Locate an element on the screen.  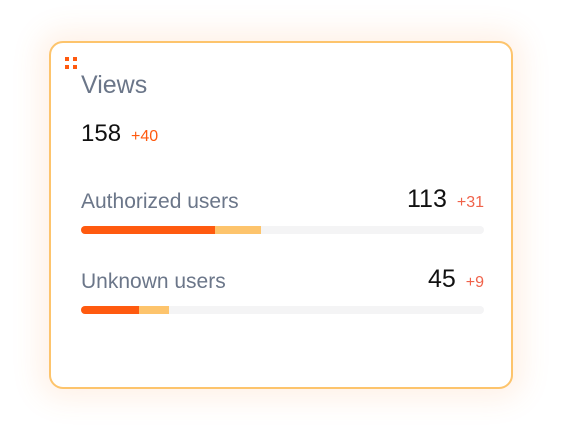
metric-label: Authorized users is located at coordinates (160, 201).